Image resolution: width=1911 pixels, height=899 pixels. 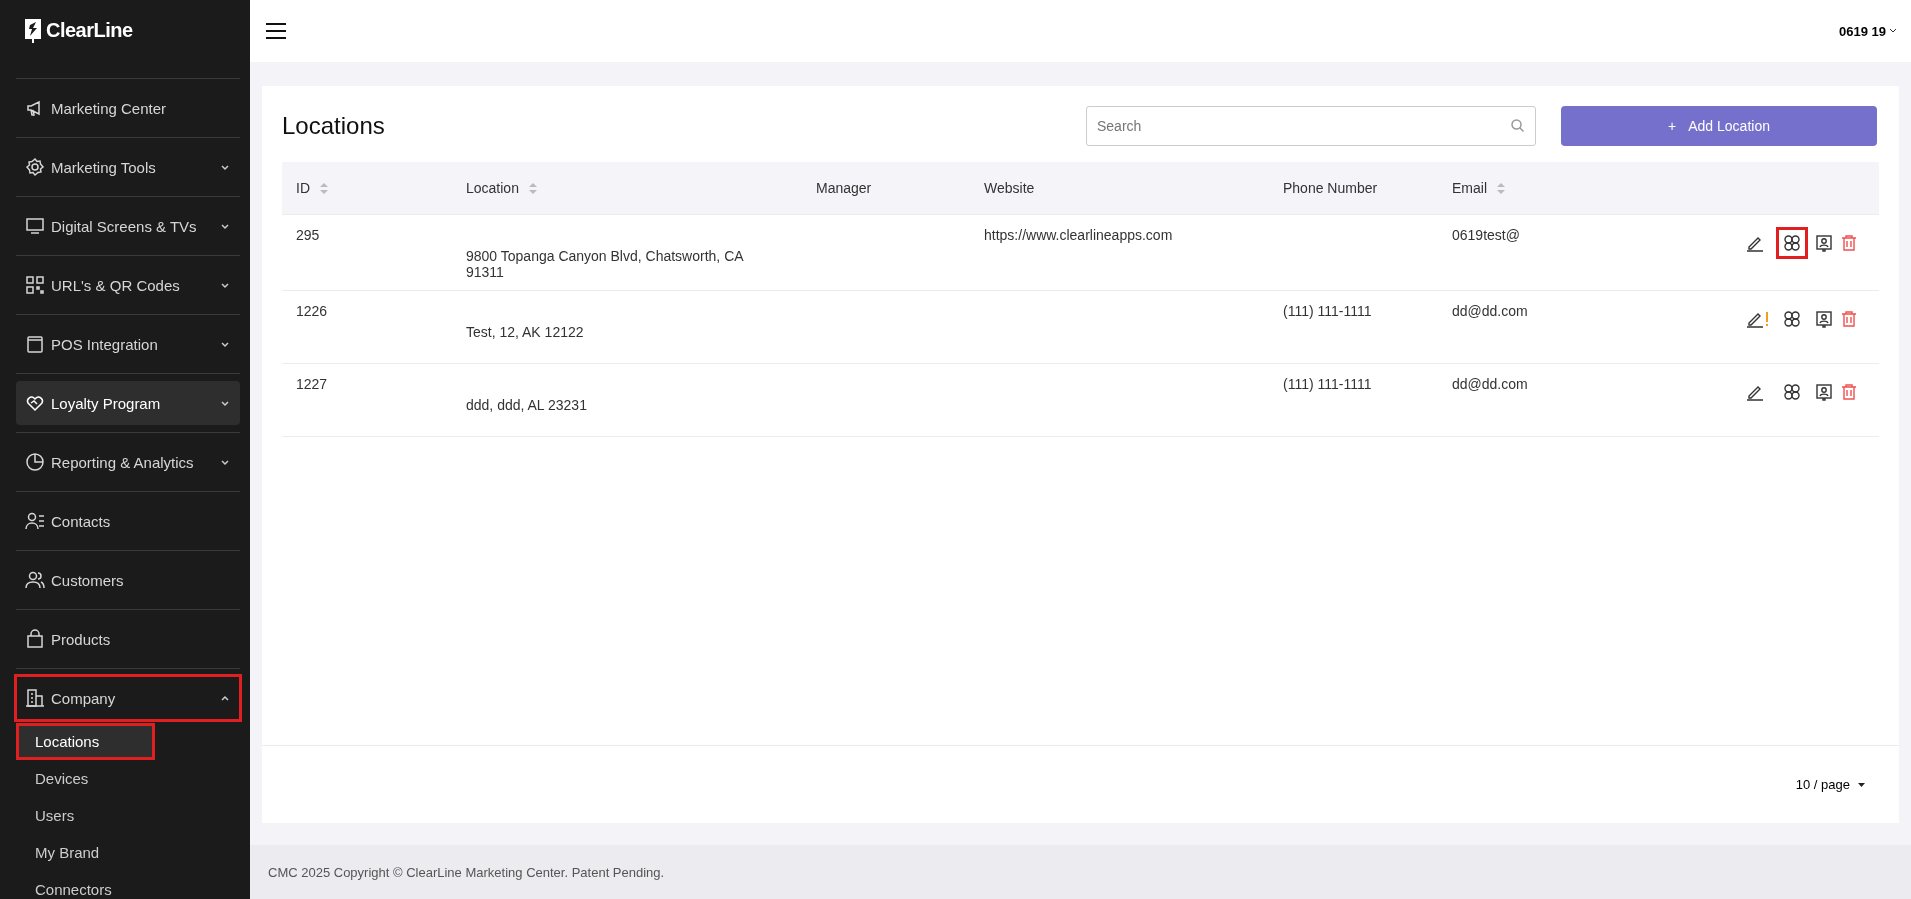 What do you see at coordinates (1119, 188) in the screenshot?
I see `column-header: Website` at bounding box center [1119, 188].